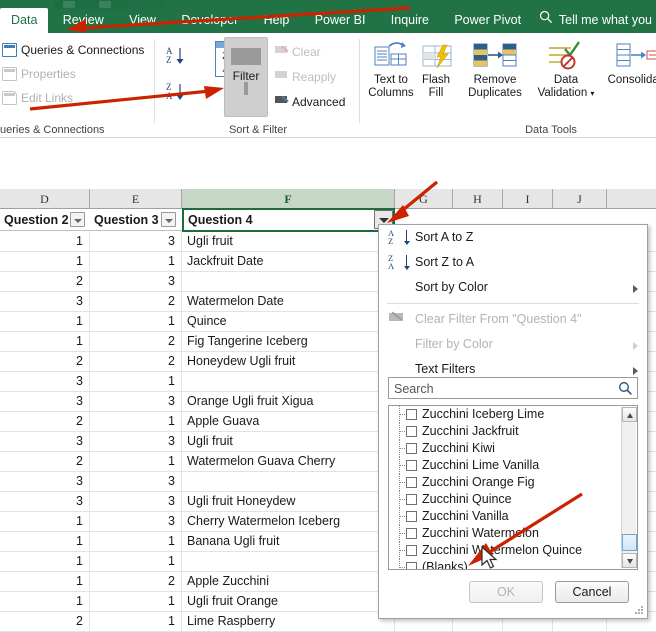 The height and width of the screenshot is (632, 656). What do you see at coordinates (595, 20) in the screenshot?
I see `tell-me-search: Tell me what you` at bounding box center [595, 20].